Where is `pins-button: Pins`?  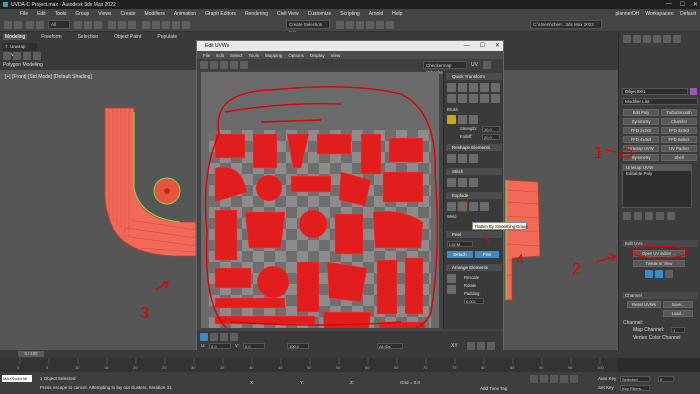 pins-button: Pins is located at coordinates (487, 254).